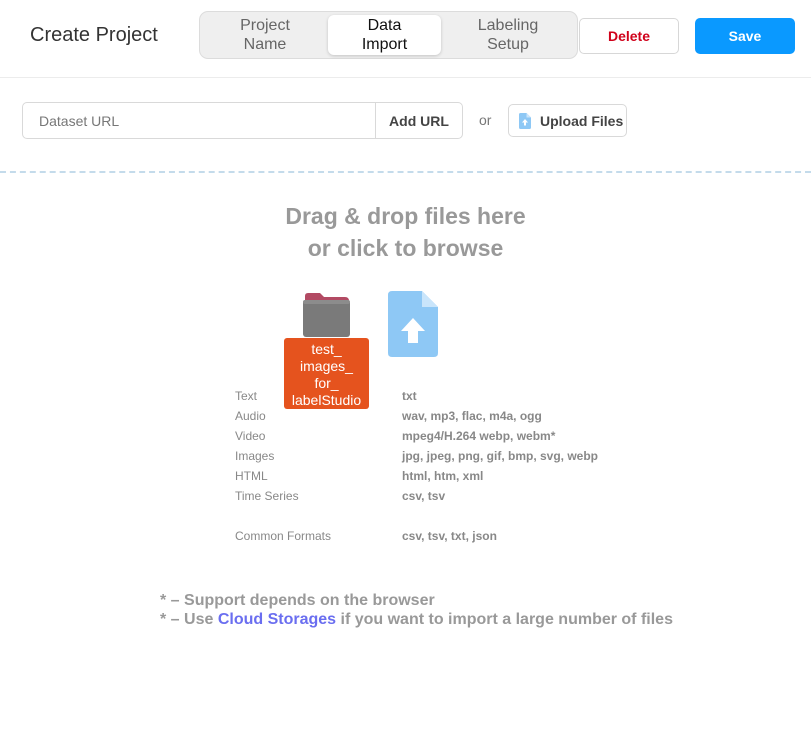 The width and height of the screenshot is (811, 732). What do you see at coordinates (449, 536) in the screenshot?
I see `format-extensions: csv, tsv, txt, json` at bounding box center [449, 536].